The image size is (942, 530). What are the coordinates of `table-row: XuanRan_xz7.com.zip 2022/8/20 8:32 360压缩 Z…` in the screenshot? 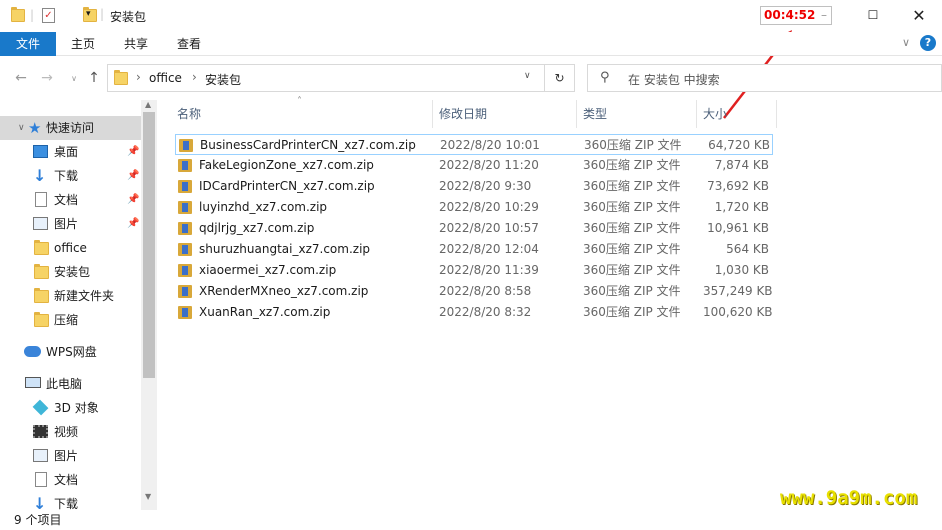 It's located at (474, 312).